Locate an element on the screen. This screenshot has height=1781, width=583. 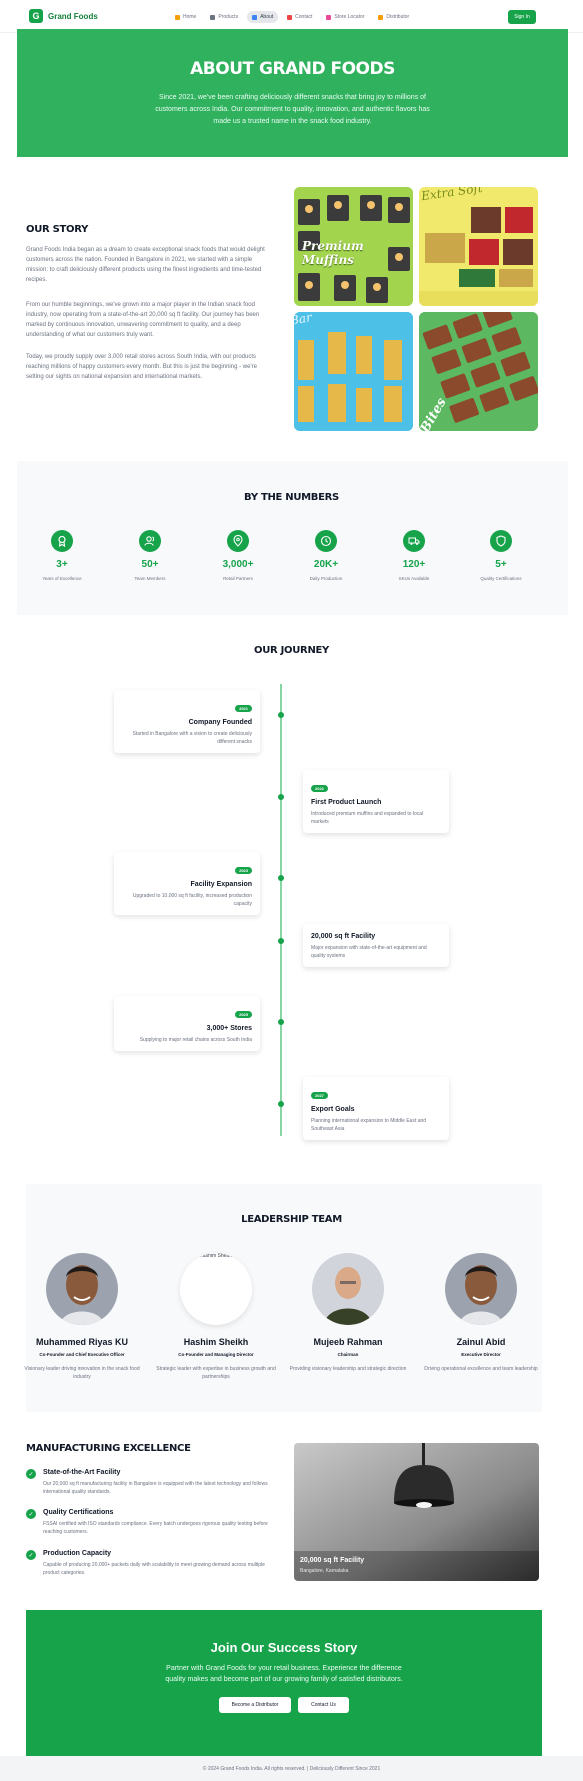
stat-label: Daily Production is located at coordinates (326, 578).